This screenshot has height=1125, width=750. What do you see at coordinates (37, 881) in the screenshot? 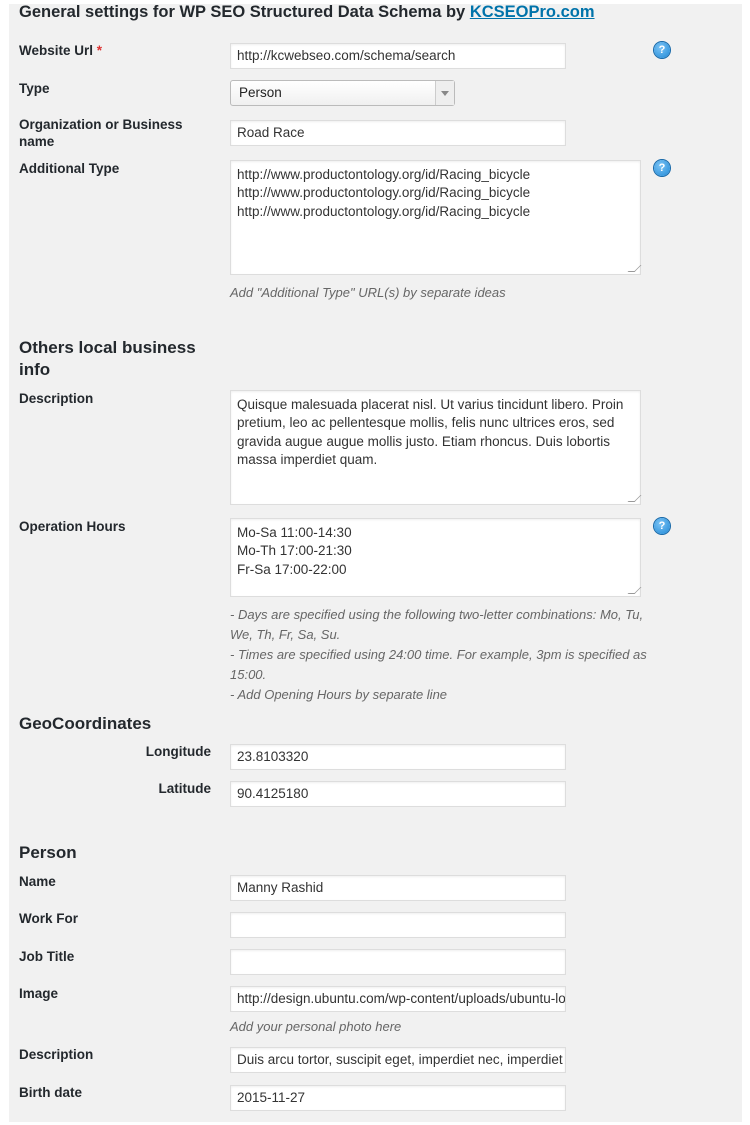
I see `name-label: Name` at bounding box center [37, 881].